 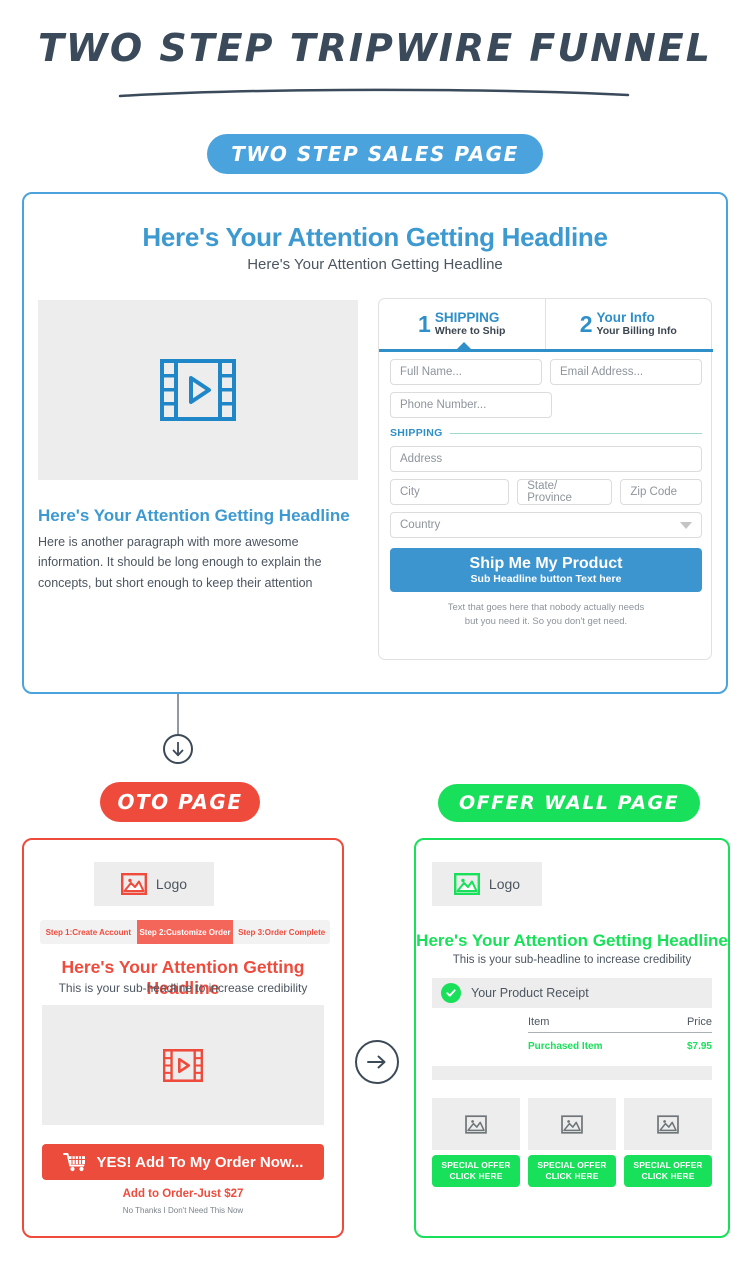 I want to click on receipt-table-header-row: Item Price, so click(x=620, y=1024).